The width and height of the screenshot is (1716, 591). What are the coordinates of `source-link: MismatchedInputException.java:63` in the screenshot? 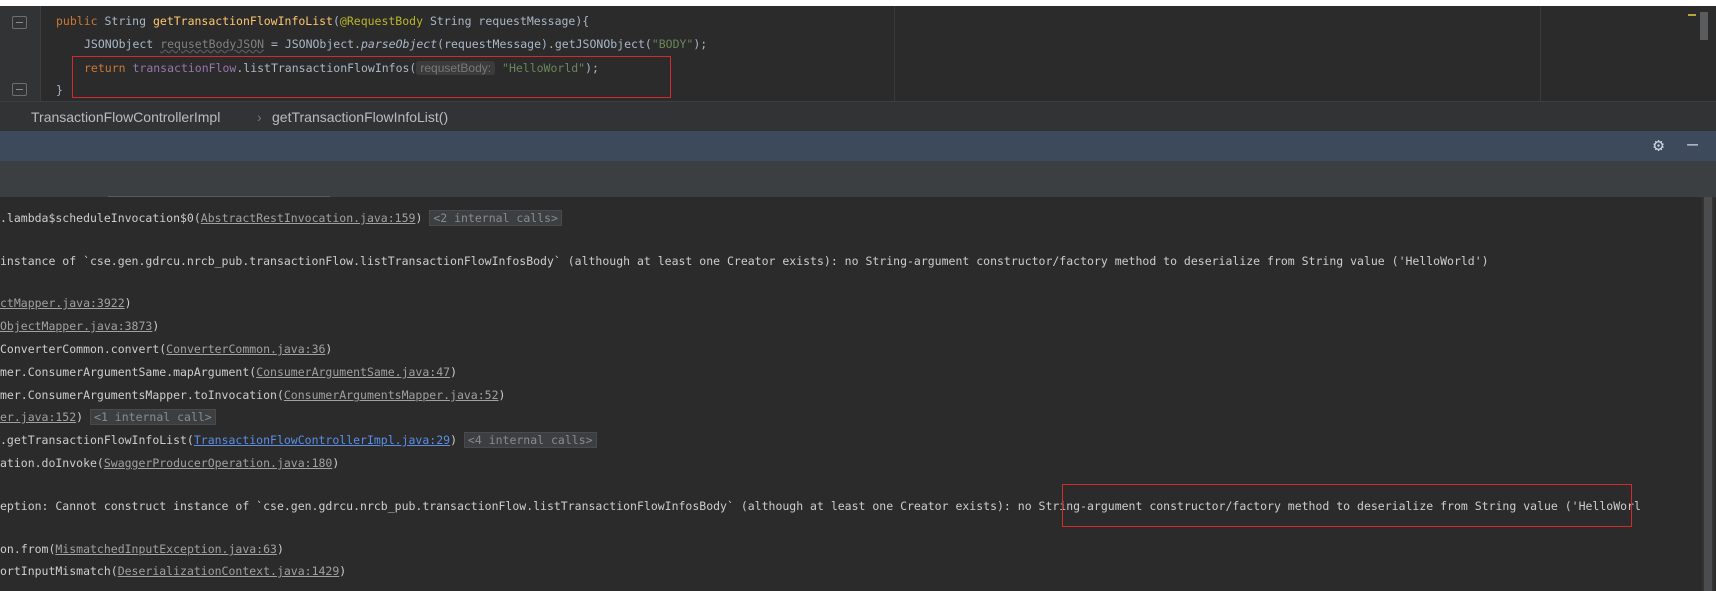 It's located at (166, 549).